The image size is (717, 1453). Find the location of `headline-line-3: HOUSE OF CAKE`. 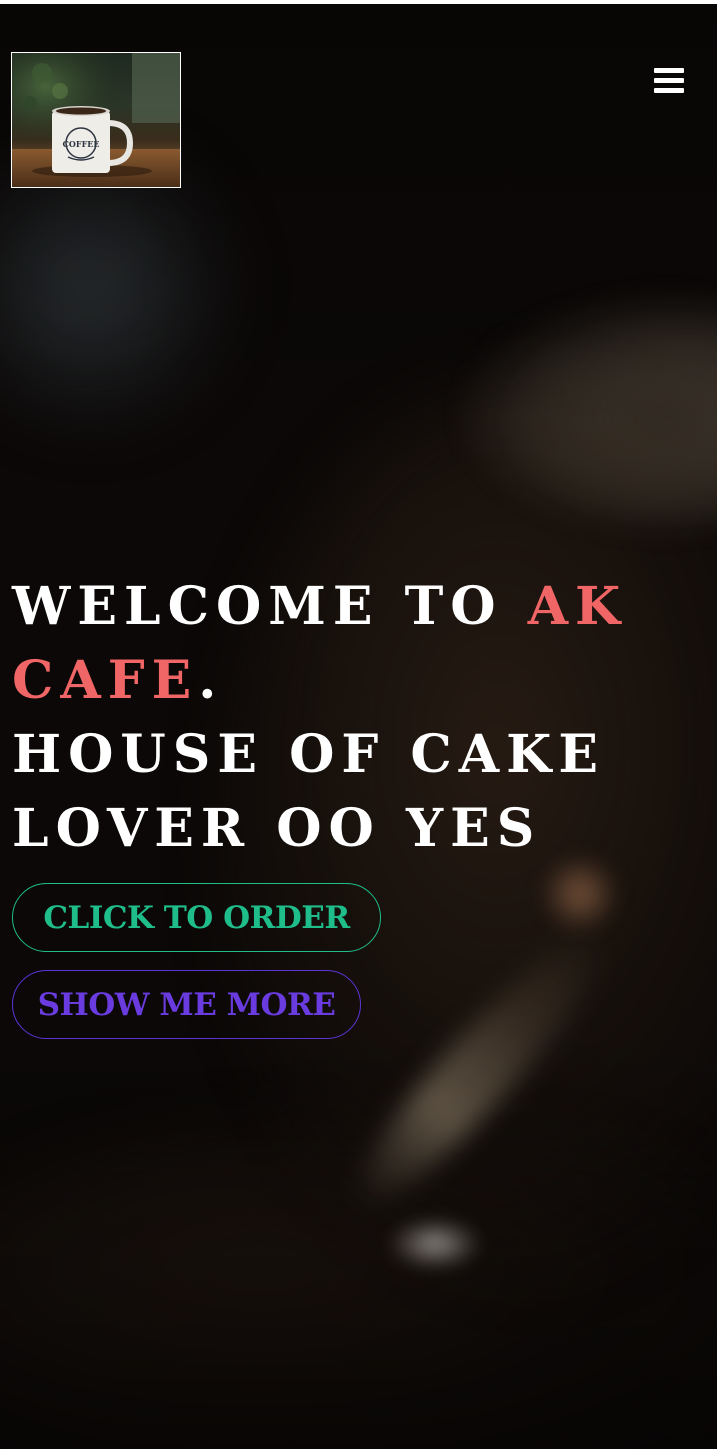

headline-line-3: HOUSE OF CAKE is located at coordinates (308, 754).